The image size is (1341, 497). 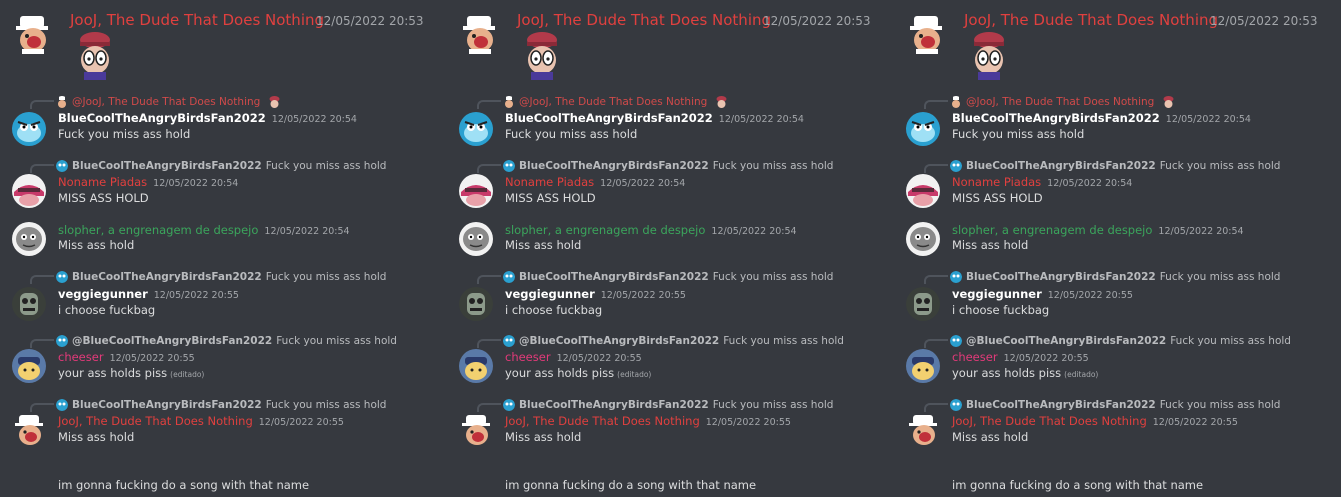 I want to click on message-content: i choose fuckbag, so click(x=1001, y=310).